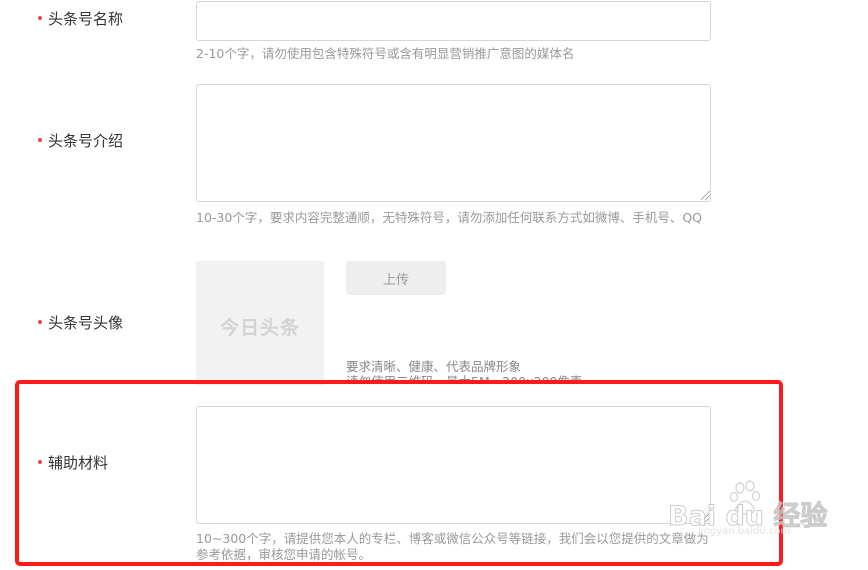  What do you see at coordinates (385, 53) in the screenshot?
I see `name-hint: 2-10个字，请勿使用包含特殊符号或含有明显营销推广意图的媒体名` at bounding box center [385, 53].